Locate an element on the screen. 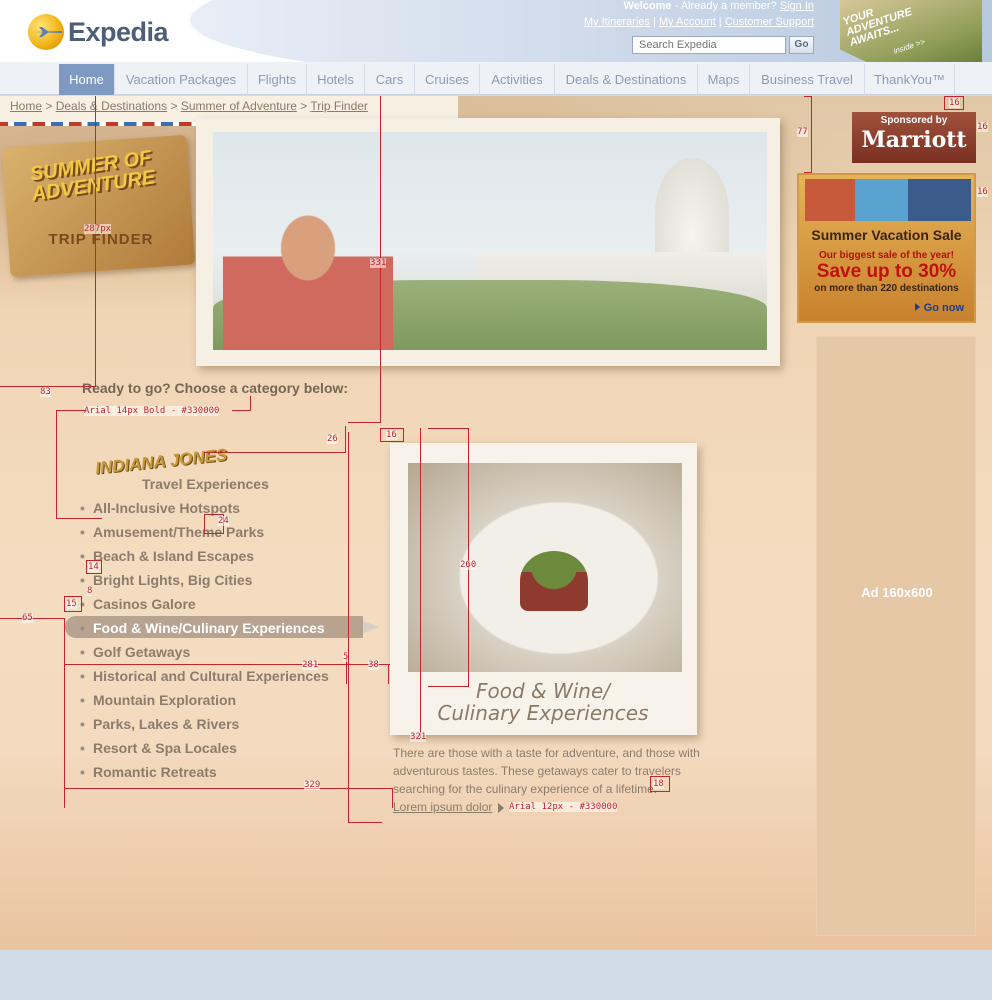 The width and height of the screenshot is (992, 1000). breadcrumb-summer: Summer of Adventure is located at coordinates (239, 106).